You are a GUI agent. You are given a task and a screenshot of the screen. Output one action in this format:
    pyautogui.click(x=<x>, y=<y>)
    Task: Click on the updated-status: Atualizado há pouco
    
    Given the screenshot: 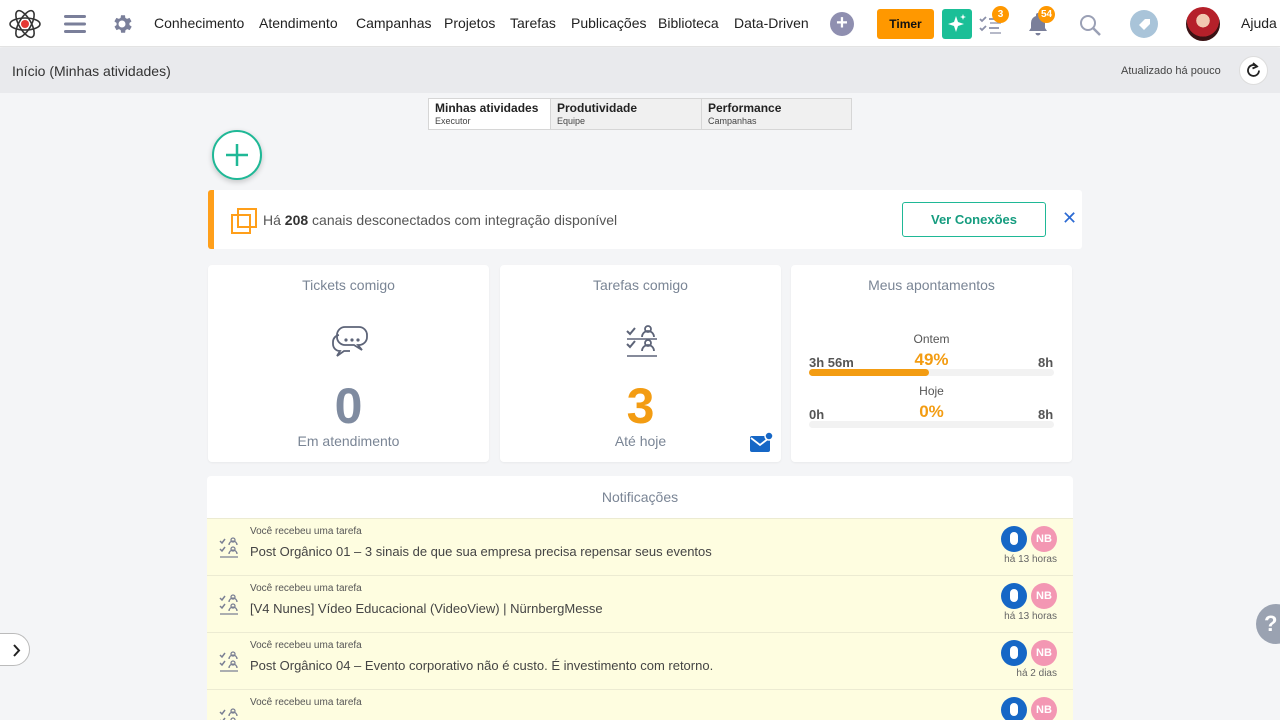 What is the action you would take?
    pyautogui.click(x=1171, y=71)
    